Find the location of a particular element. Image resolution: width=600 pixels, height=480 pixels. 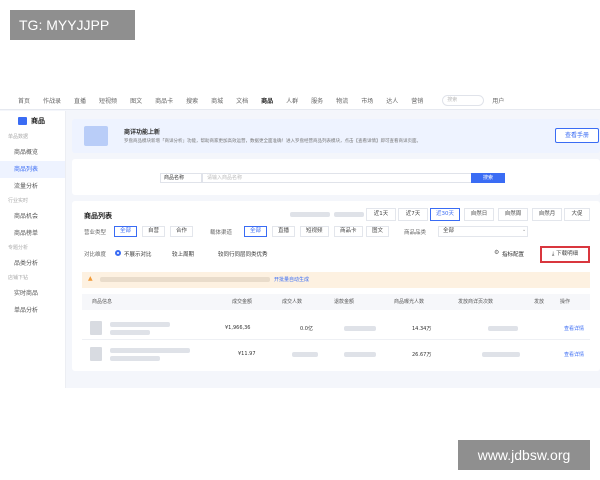

nav-item: 服务 is located at coordinates (317, 100).